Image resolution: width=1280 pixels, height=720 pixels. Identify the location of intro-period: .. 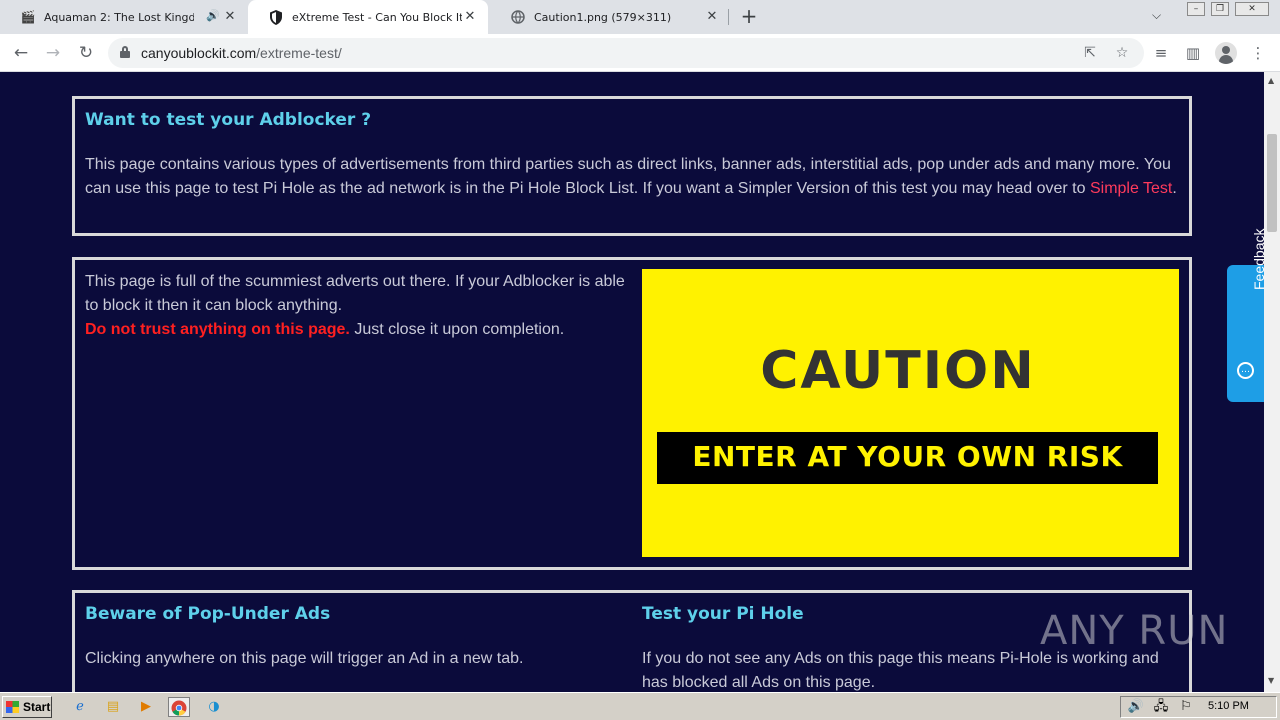
(1174, 188).